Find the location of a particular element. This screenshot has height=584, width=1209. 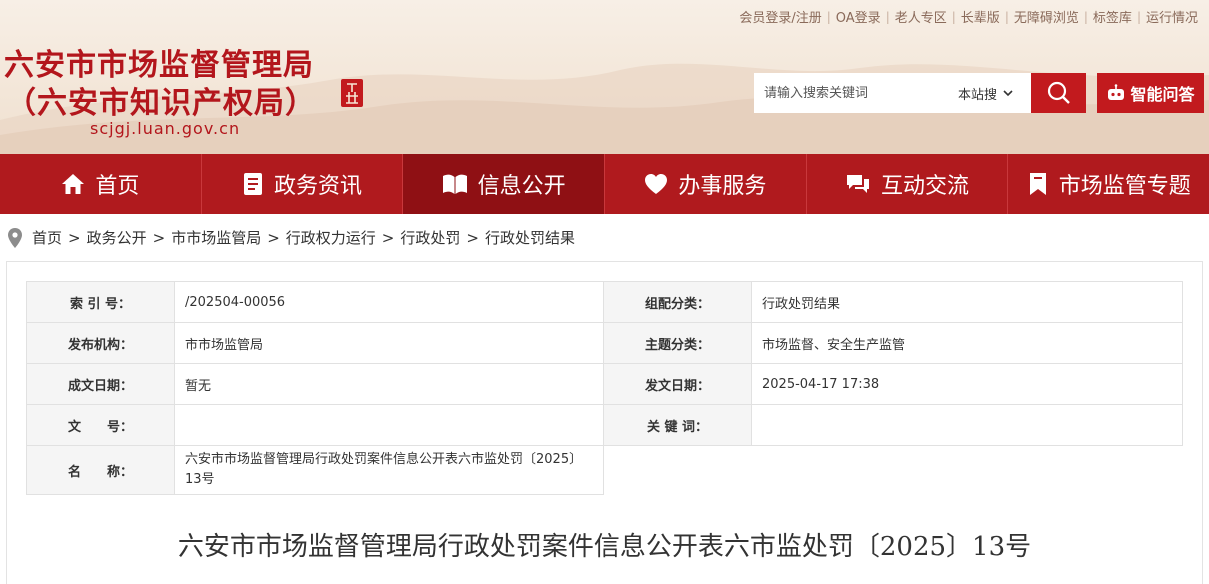

docno-value is located at coordinates (389, 425).